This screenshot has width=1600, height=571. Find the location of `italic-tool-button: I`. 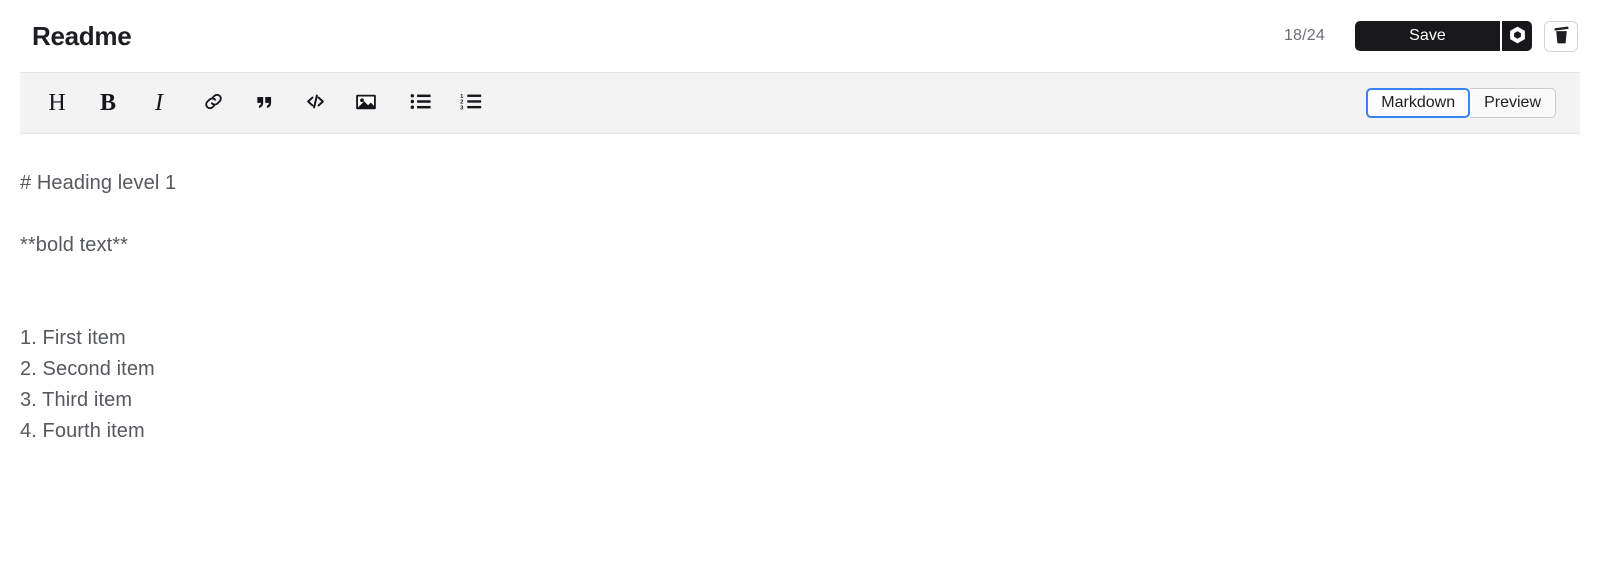

italic-tool-button: I is located at coordinates (159, 103).